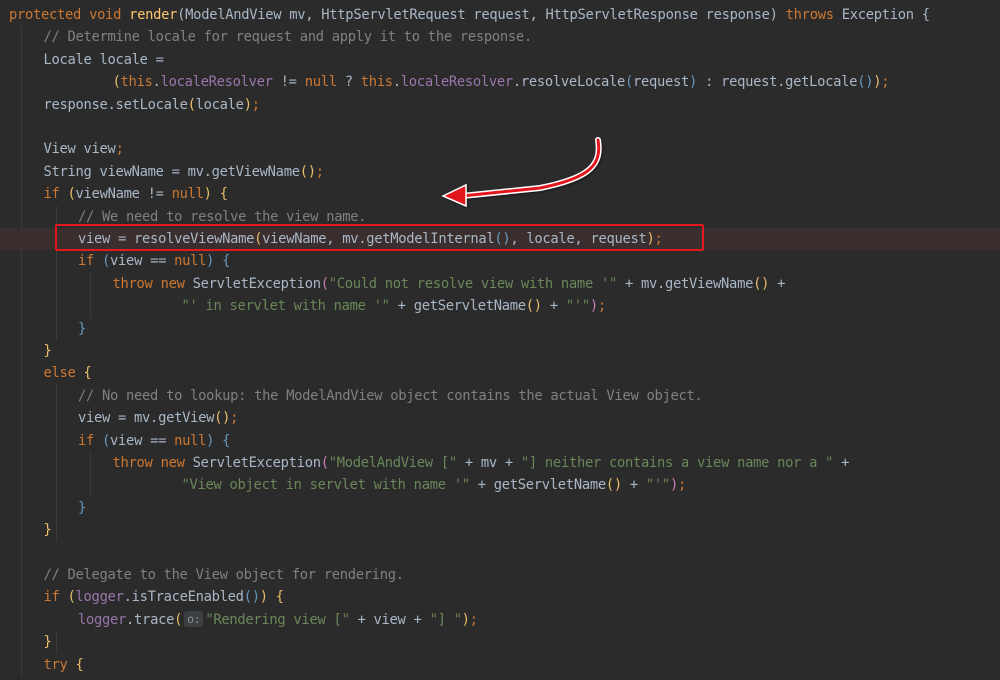 This screenshot has width=1000, height=680. Describe the element at coordinates (521, 172) in the screenshot. I see `annotation-arrow-icon` at that location.